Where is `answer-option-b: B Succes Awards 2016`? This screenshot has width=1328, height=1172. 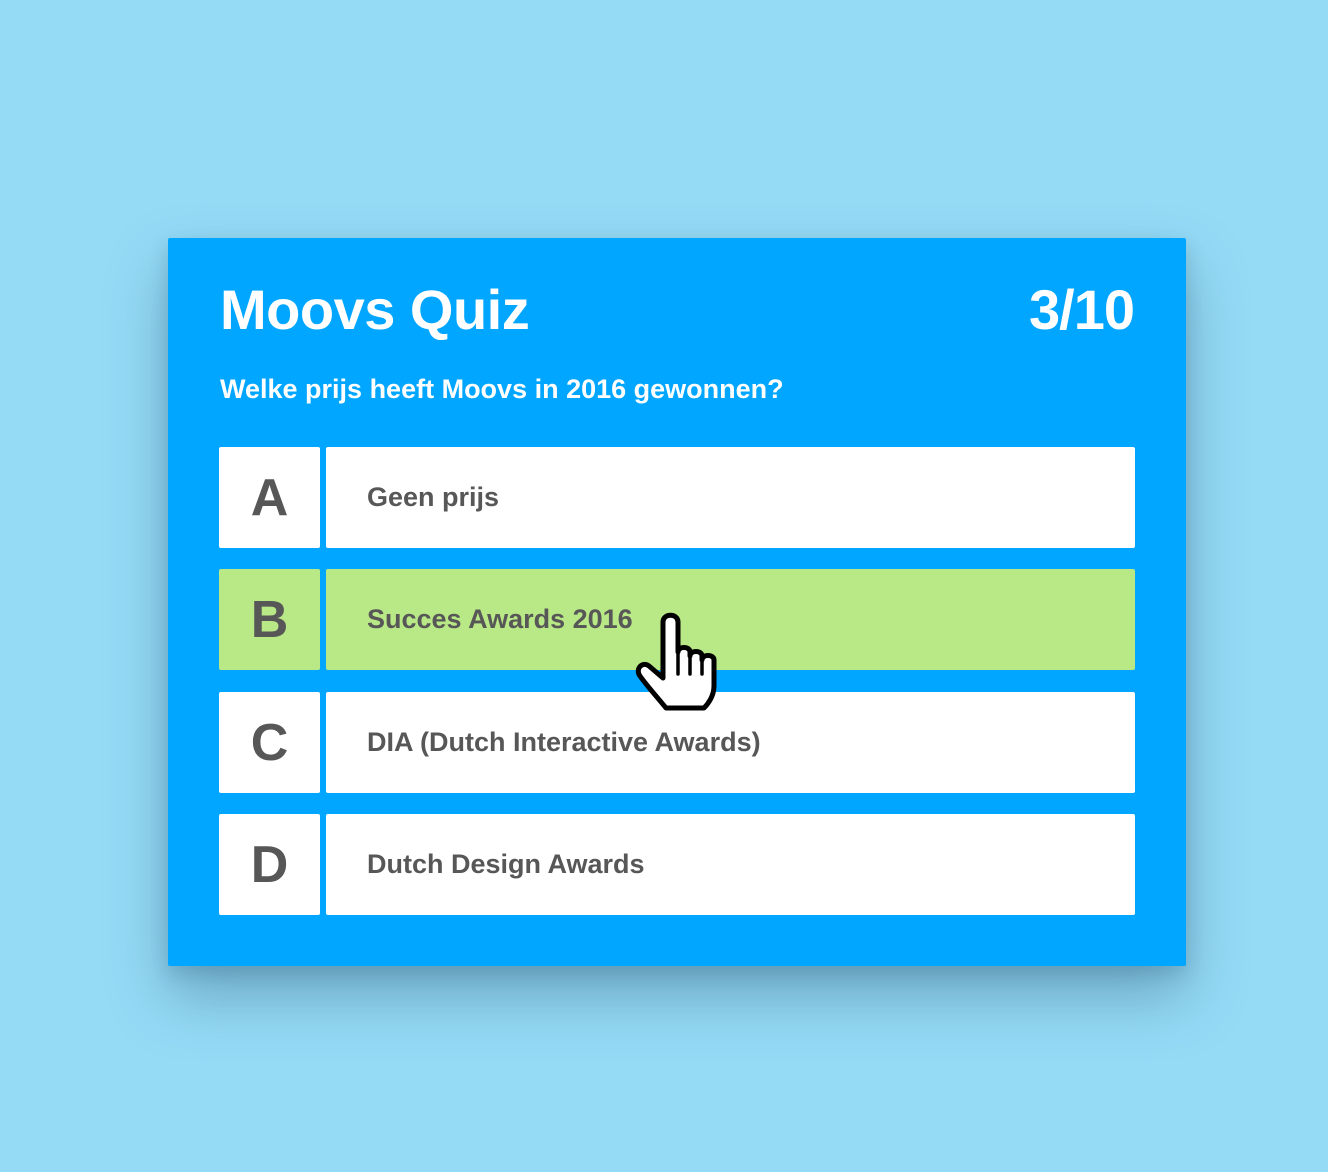
answer-option-b: B Succes Awards 2016 is located at coordinates (677, 619).